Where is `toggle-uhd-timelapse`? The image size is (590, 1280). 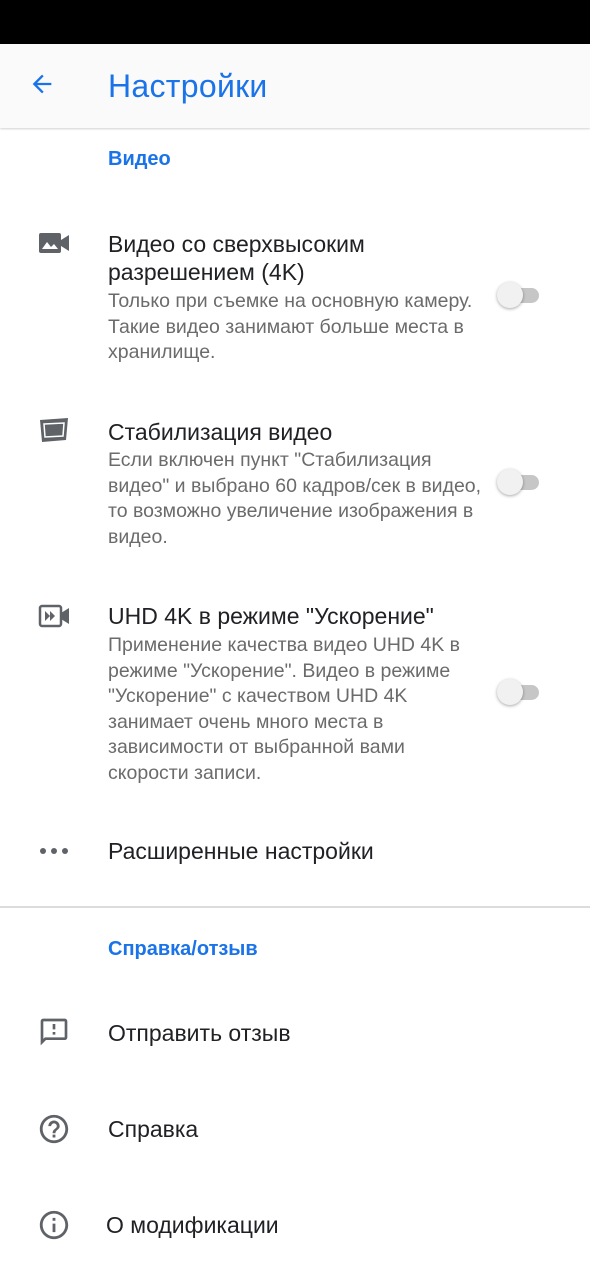 toggle-uhd-timelapse is located at coordinates (519, 692).